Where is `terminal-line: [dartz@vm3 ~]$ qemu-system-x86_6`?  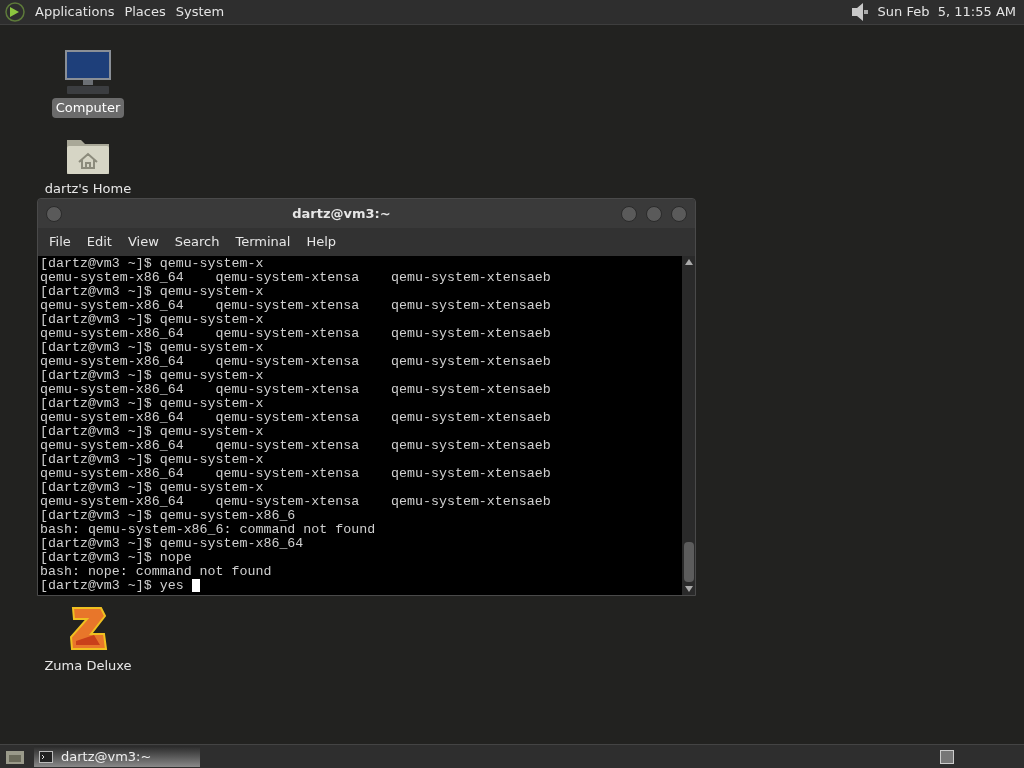
terminal-line: [dartz@vm3 ~]$ qemu-system-x86_6 is located at coordinates (168, 516).